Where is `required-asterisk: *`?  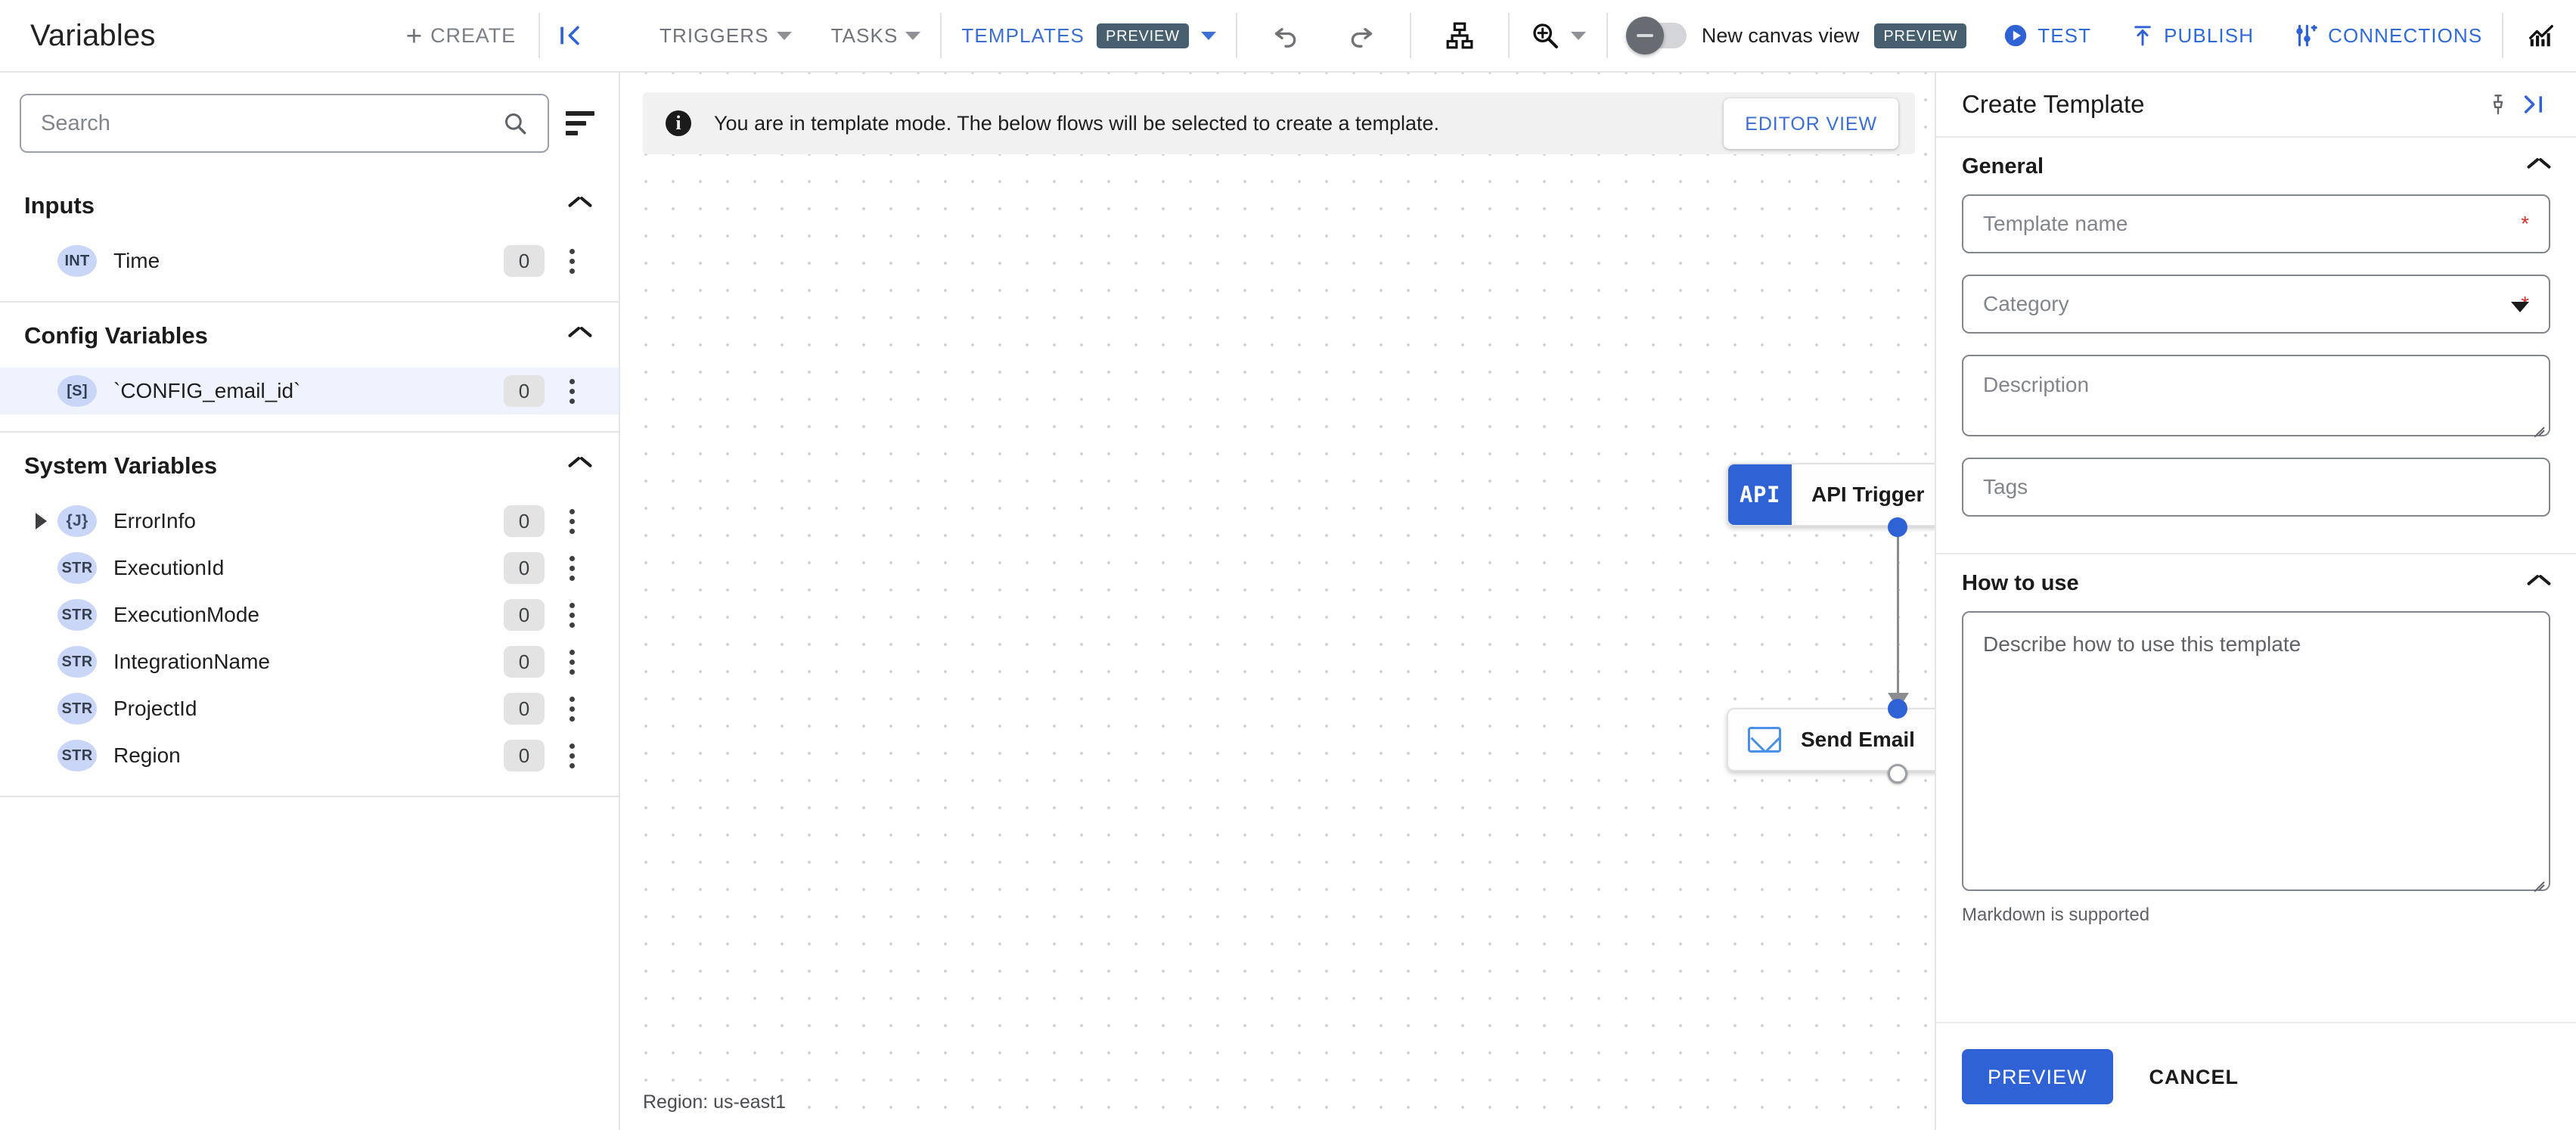
required-asterisk: * is located at coordinates (2525, 223).